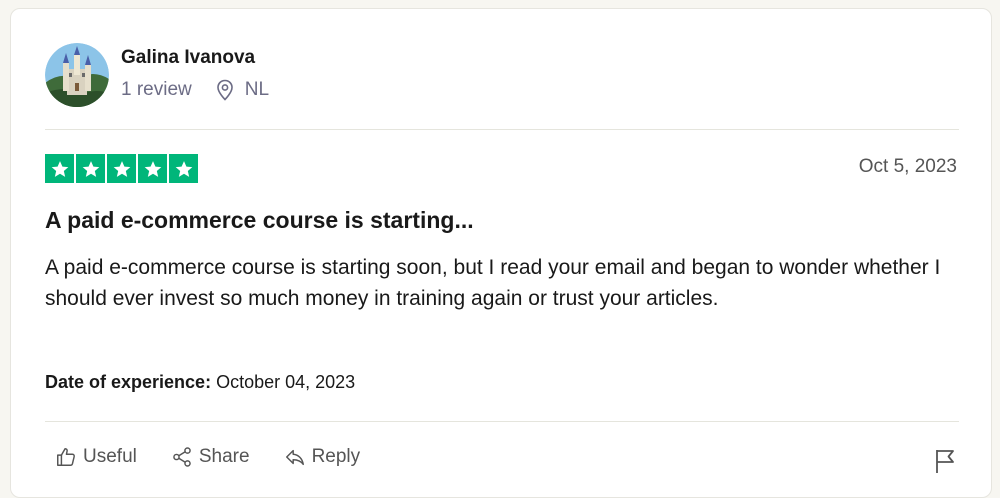 The width and height of the screenshot is (1000, 498). I want to click on report-flag-button, so click(945, 463).